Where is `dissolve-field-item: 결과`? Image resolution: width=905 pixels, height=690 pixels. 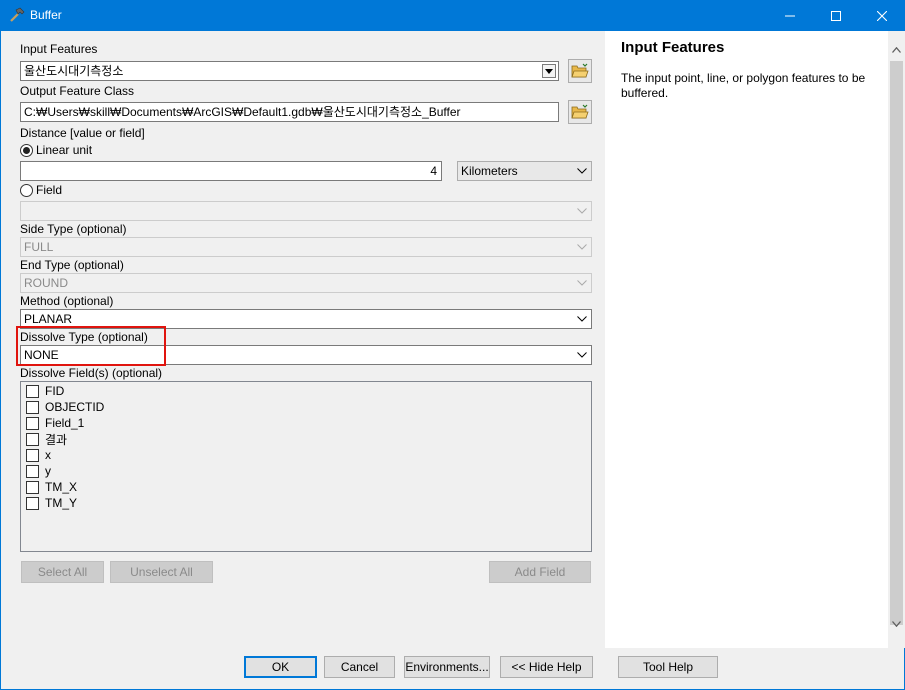 dissolve-field-item: 결과 is located at coordinates (46, 439).